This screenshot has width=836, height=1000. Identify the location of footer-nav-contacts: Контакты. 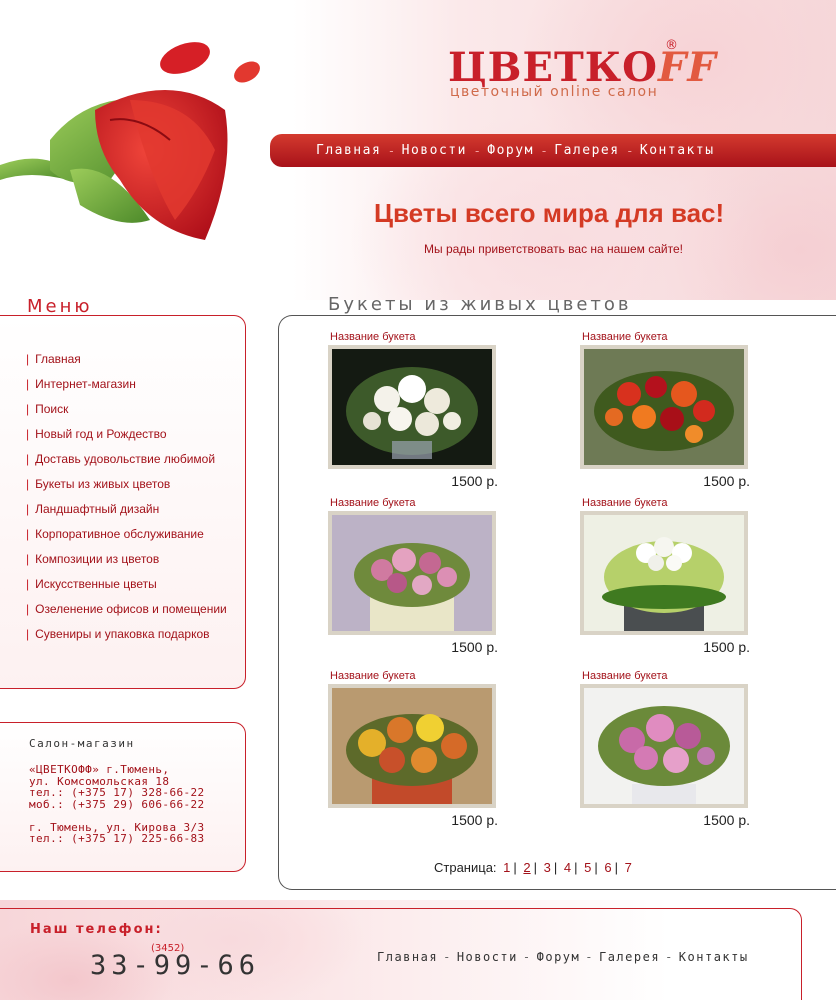
(714, 957).